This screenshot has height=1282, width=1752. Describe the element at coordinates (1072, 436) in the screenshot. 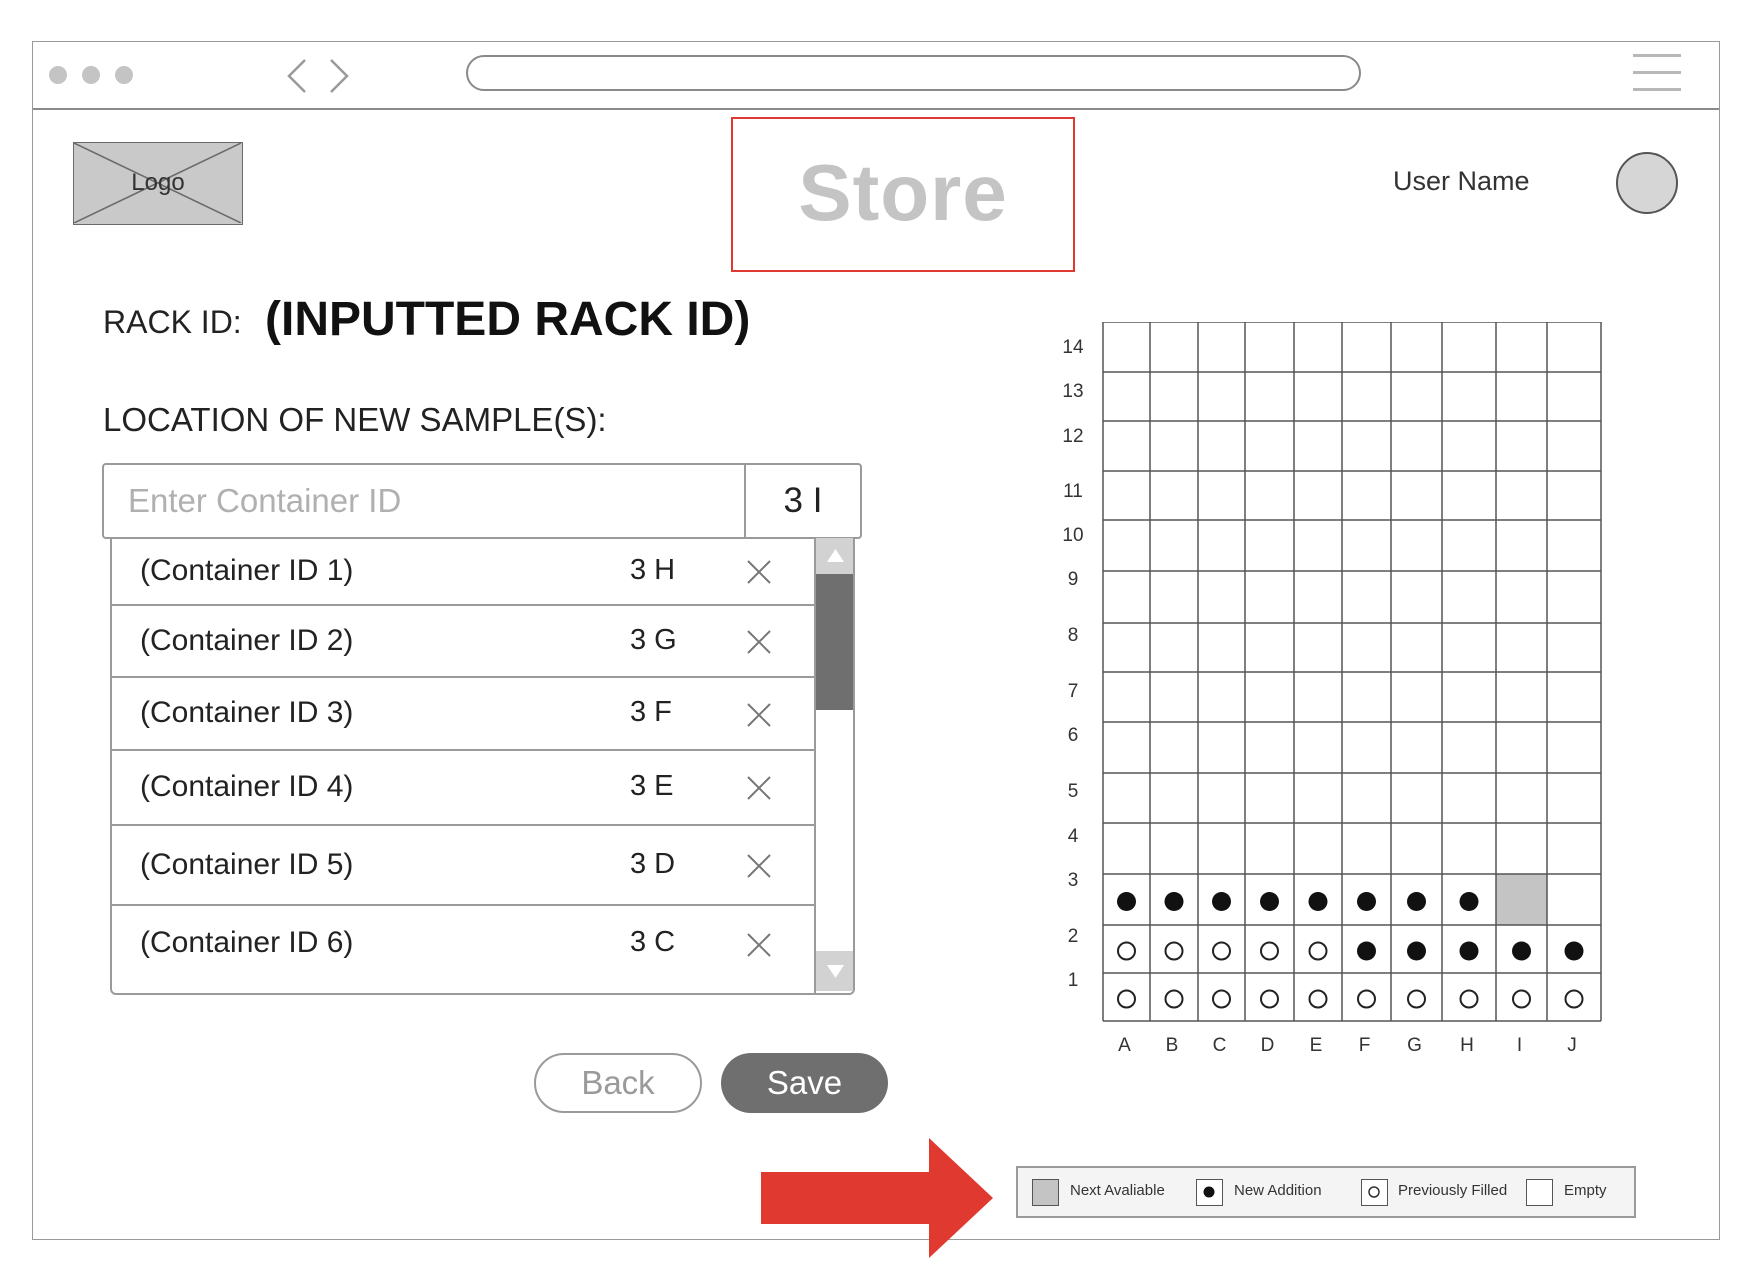

I see `row-label: 12` at that location.